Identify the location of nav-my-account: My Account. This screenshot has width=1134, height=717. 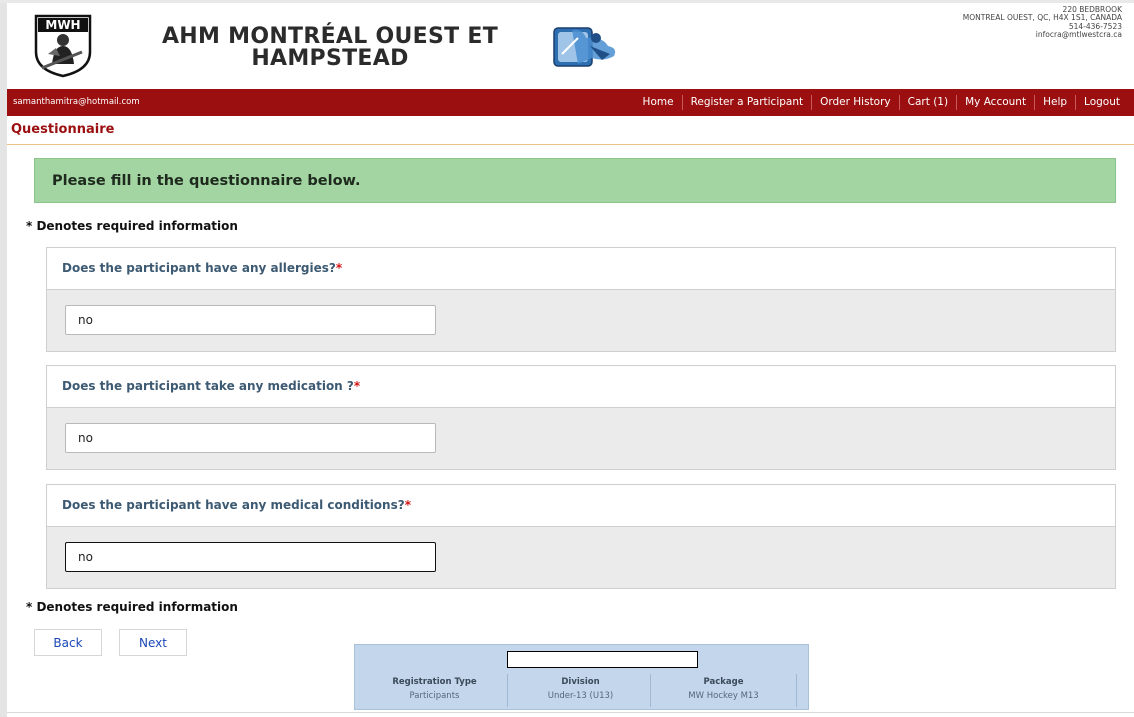
(995, 102).